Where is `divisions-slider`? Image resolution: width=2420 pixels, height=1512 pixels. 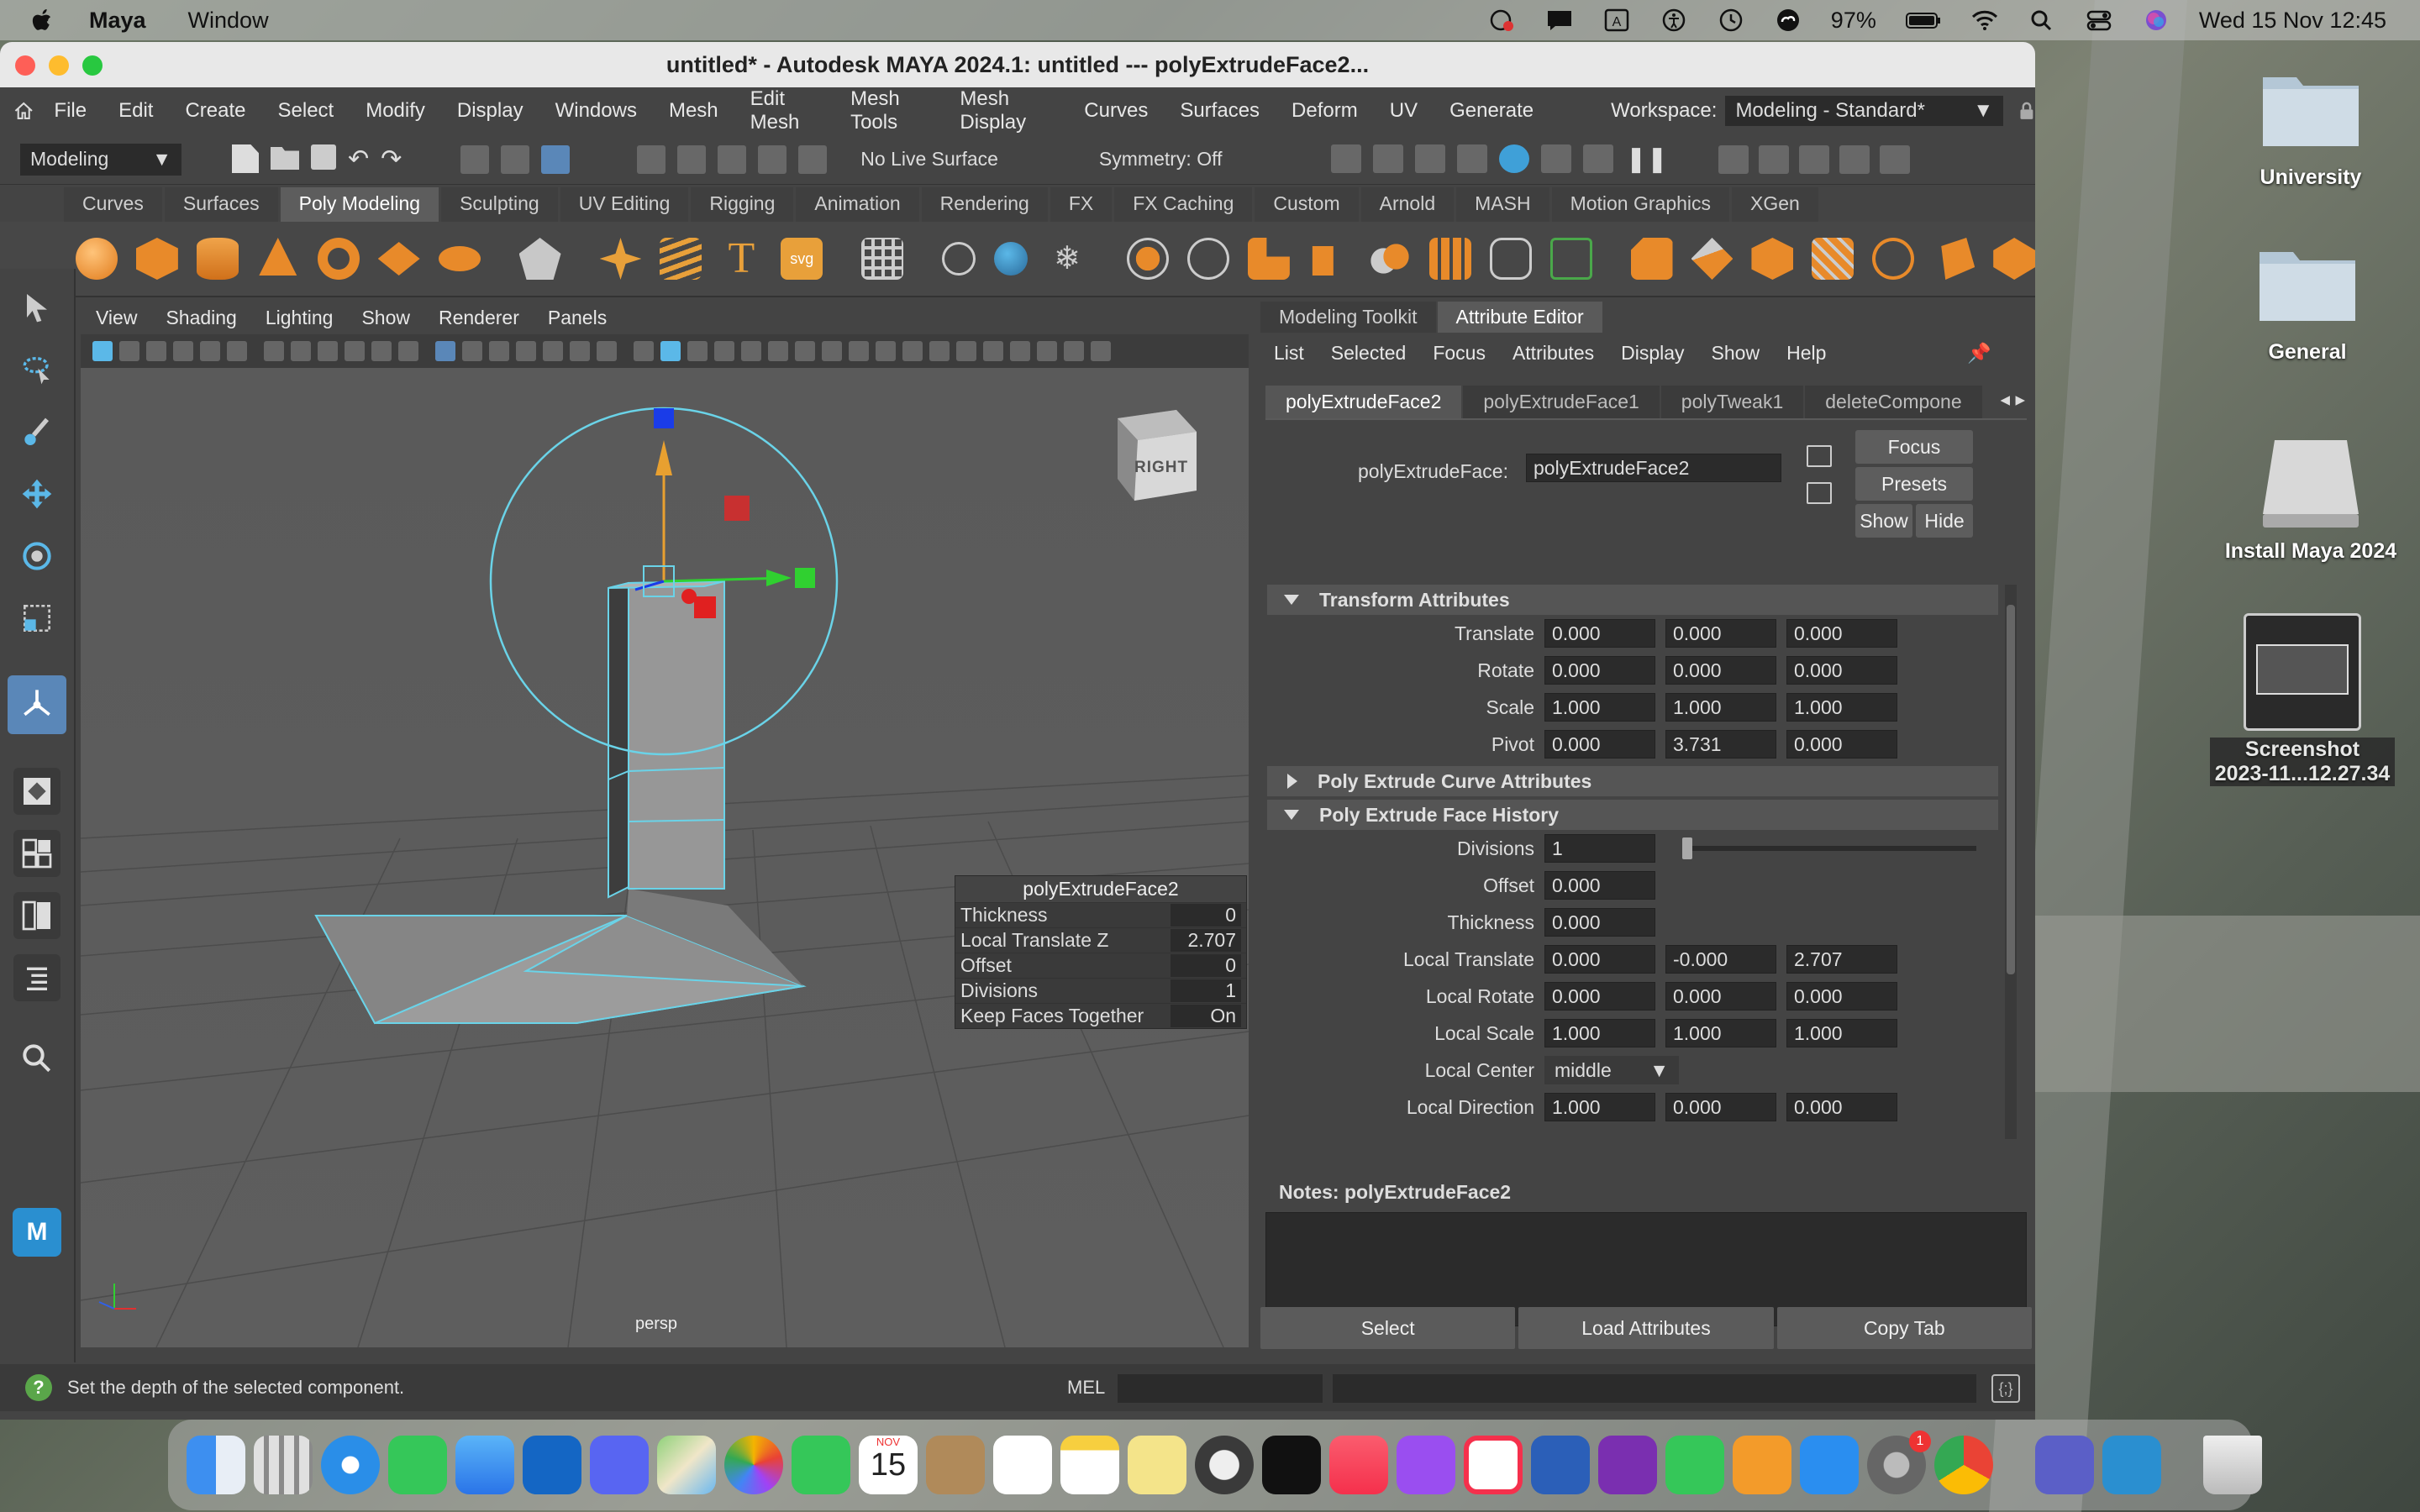 divisions-slider is located at coordinates (1829, 848).